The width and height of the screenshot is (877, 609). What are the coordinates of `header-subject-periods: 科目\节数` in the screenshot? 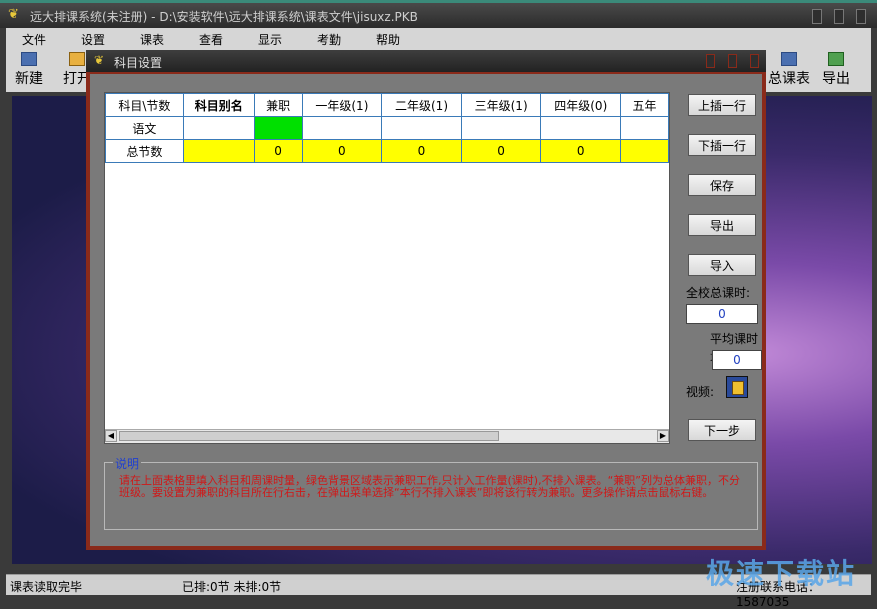 It's located at (144, 105).